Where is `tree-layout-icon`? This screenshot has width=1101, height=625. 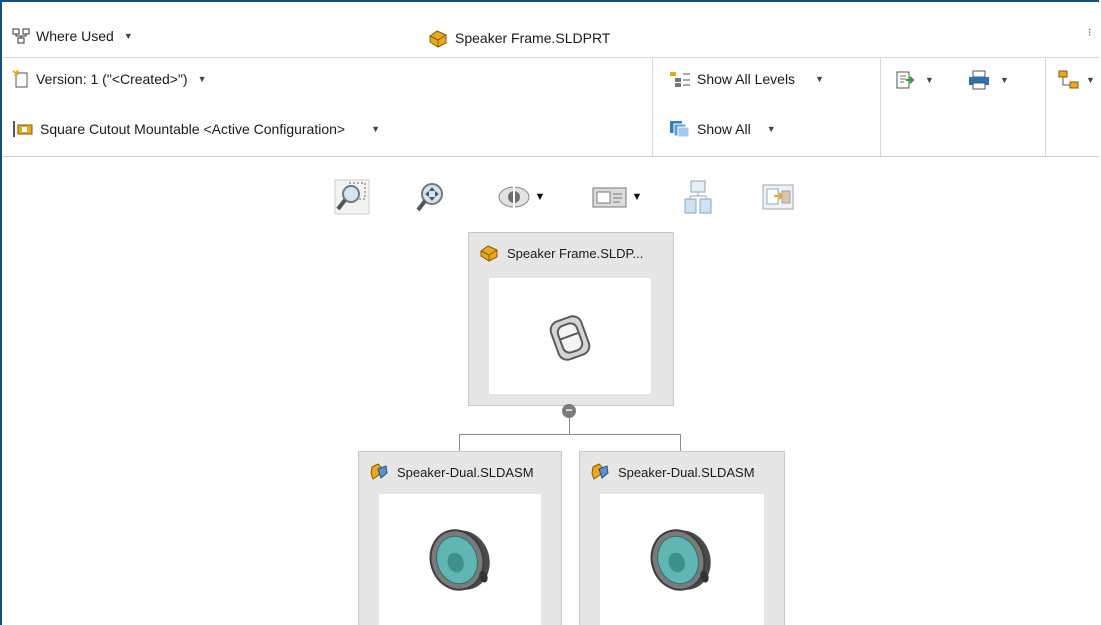 tree-layout-icon is located at coordinates (698, 197).